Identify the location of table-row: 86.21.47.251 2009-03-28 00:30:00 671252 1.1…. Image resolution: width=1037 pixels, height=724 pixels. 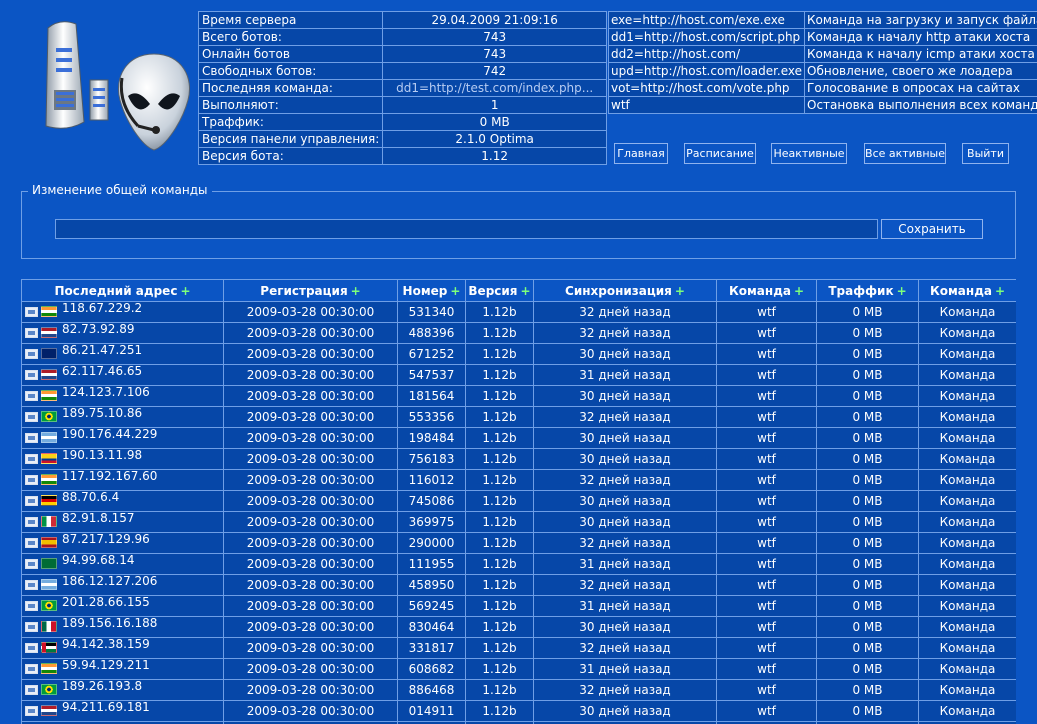
(518, 354).